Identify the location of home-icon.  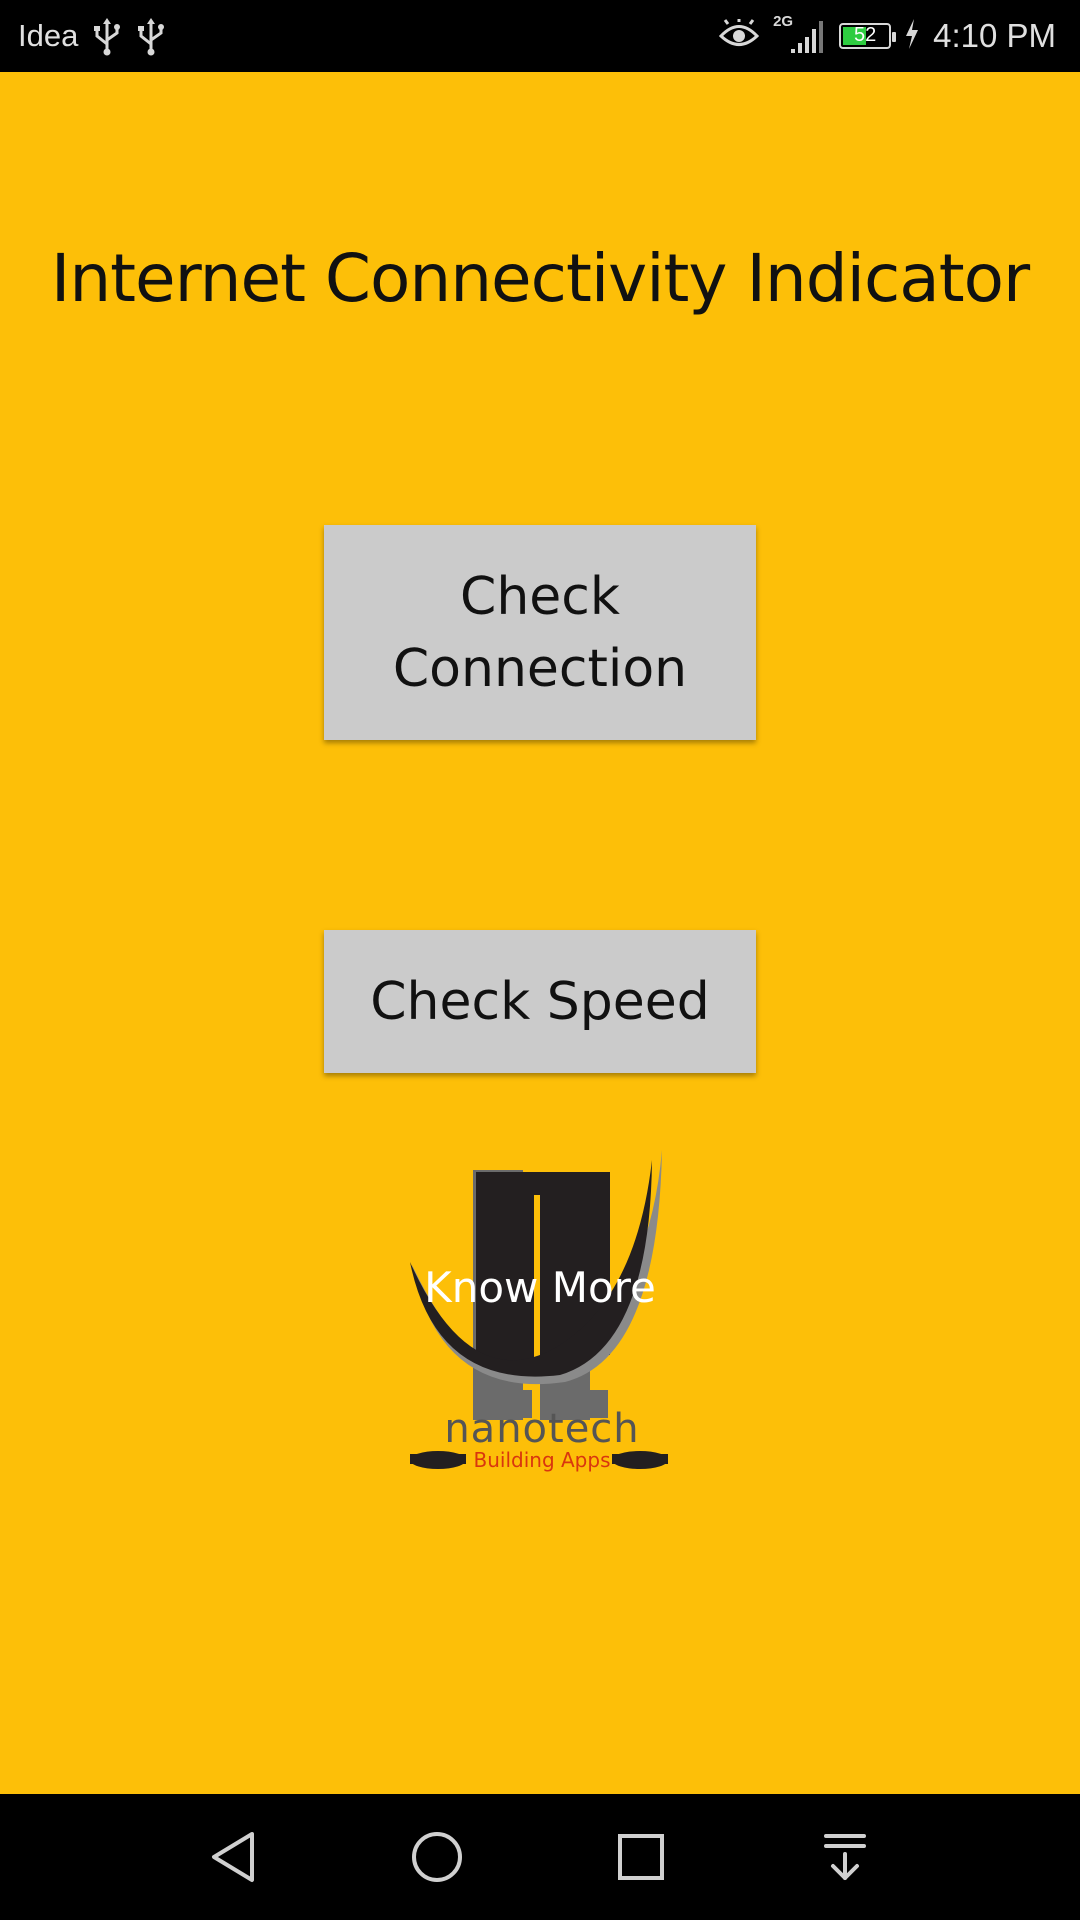
(437, 1857).